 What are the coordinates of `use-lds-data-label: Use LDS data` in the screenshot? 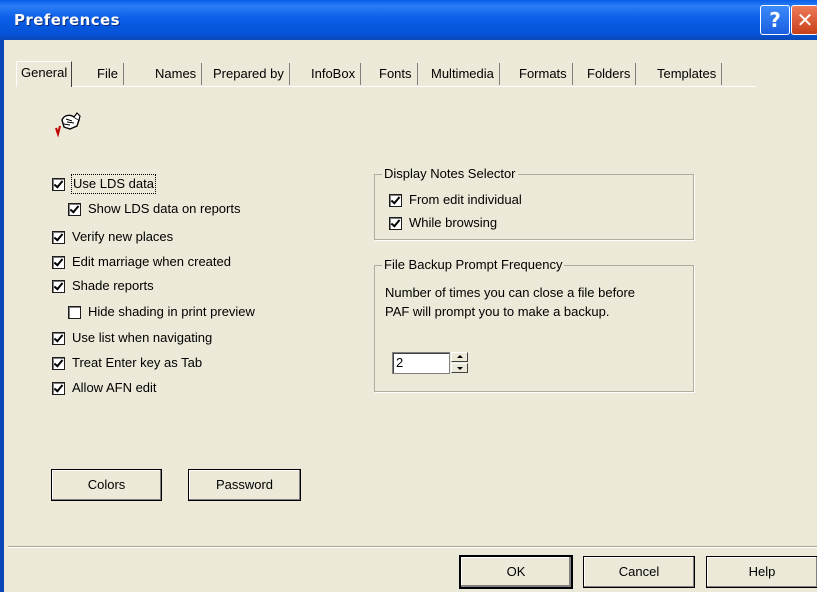 It's located at (113, 184).